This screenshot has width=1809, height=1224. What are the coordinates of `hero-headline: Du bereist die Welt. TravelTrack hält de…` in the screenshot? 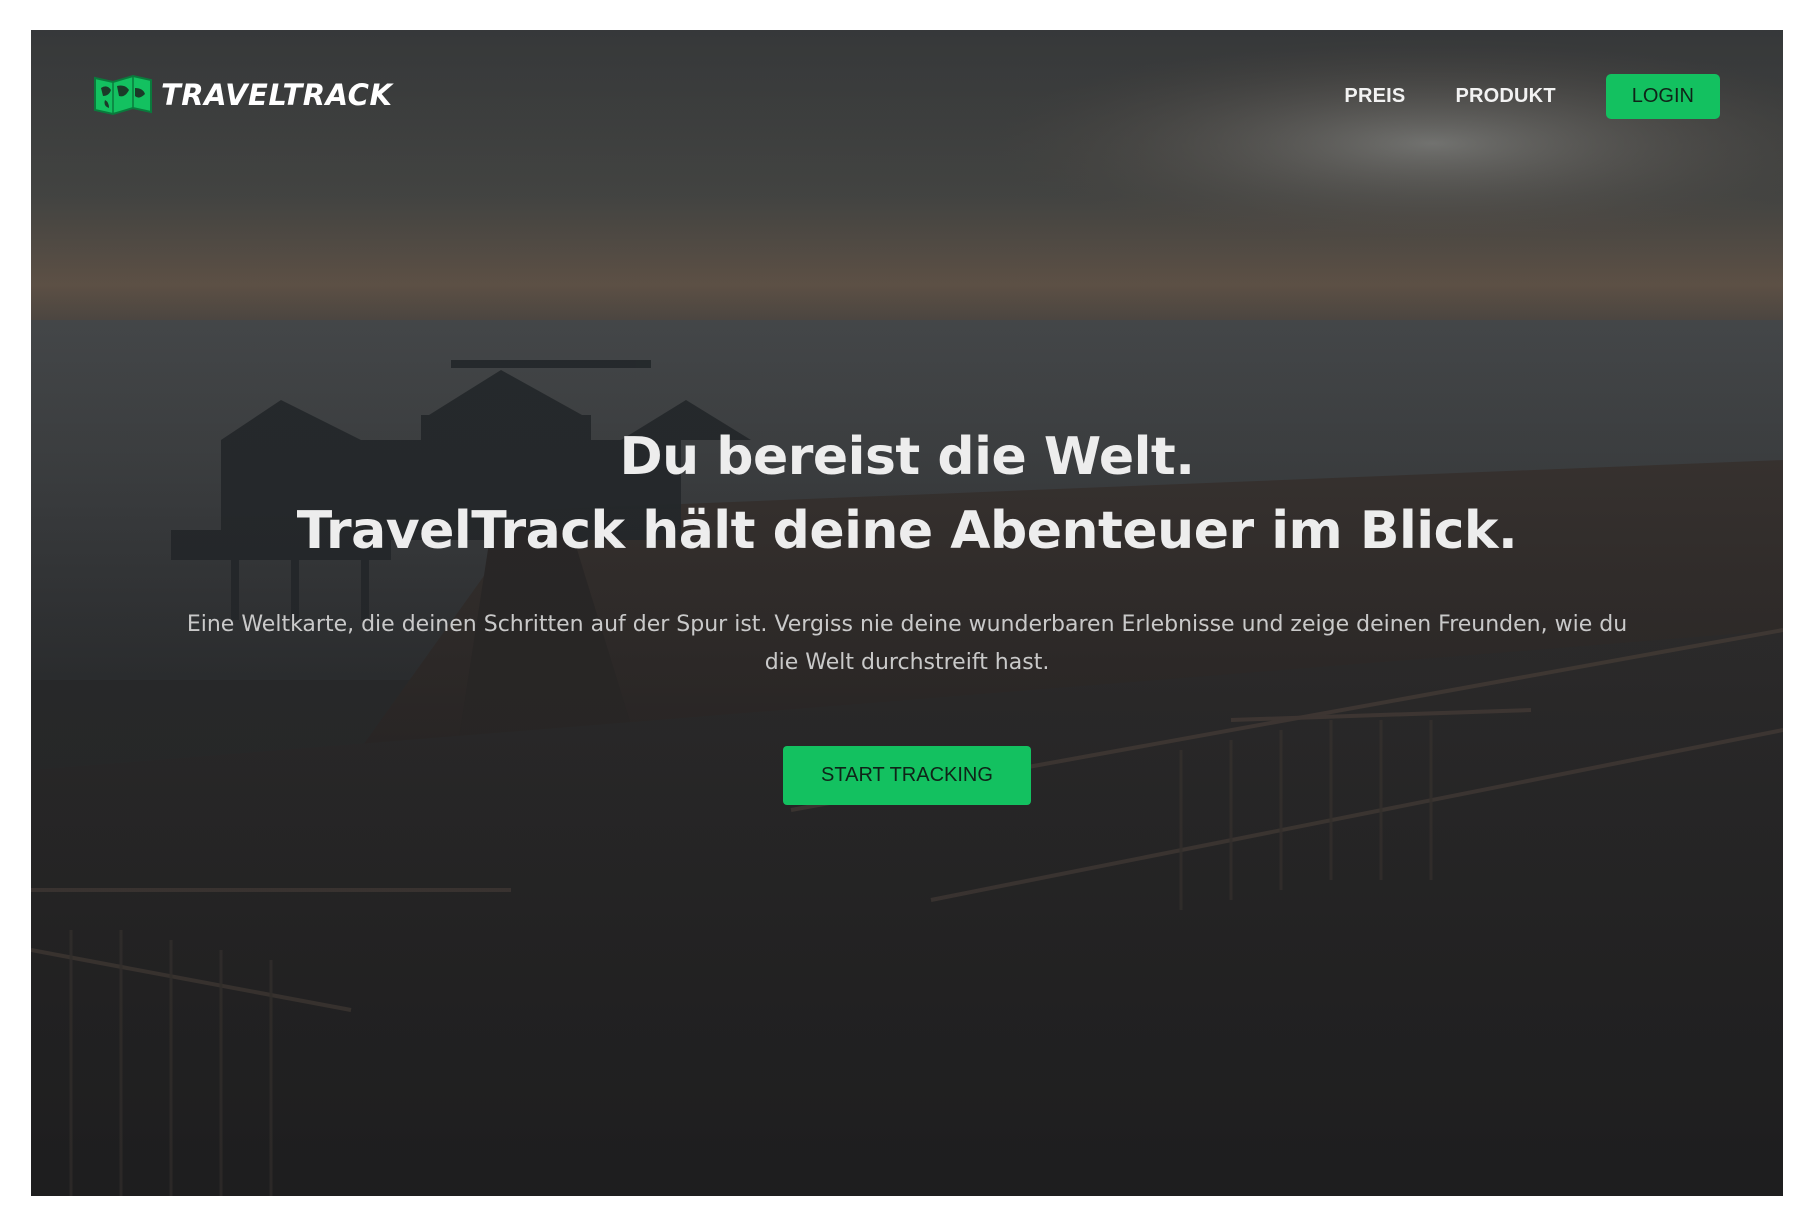 It's located at (907, 494).